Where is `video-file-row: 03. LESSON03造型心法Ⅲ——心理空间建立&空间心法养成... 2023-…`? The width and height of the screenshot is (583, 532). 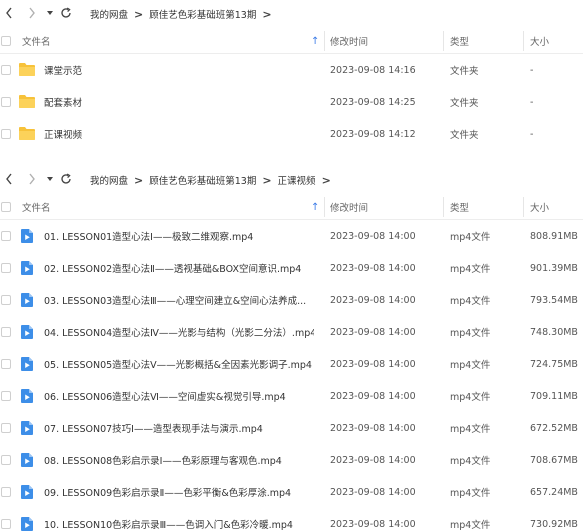 video-file-row: 03. LESSON03造型心法Ⅲ——心理空间建立&空间心法养成... 2023-… is located at coordinates (291, 300).